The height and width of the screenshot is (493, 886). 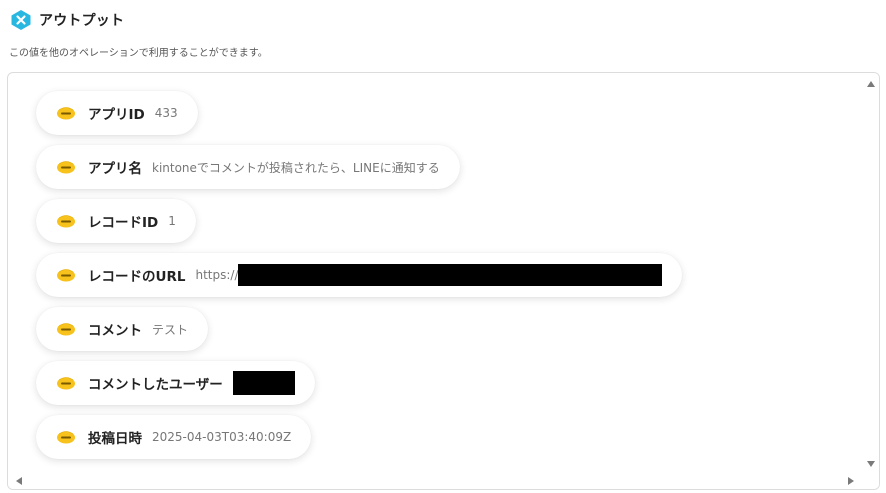 I want to click on scroll-left-arrow-icon, so click(x=19, y=481).